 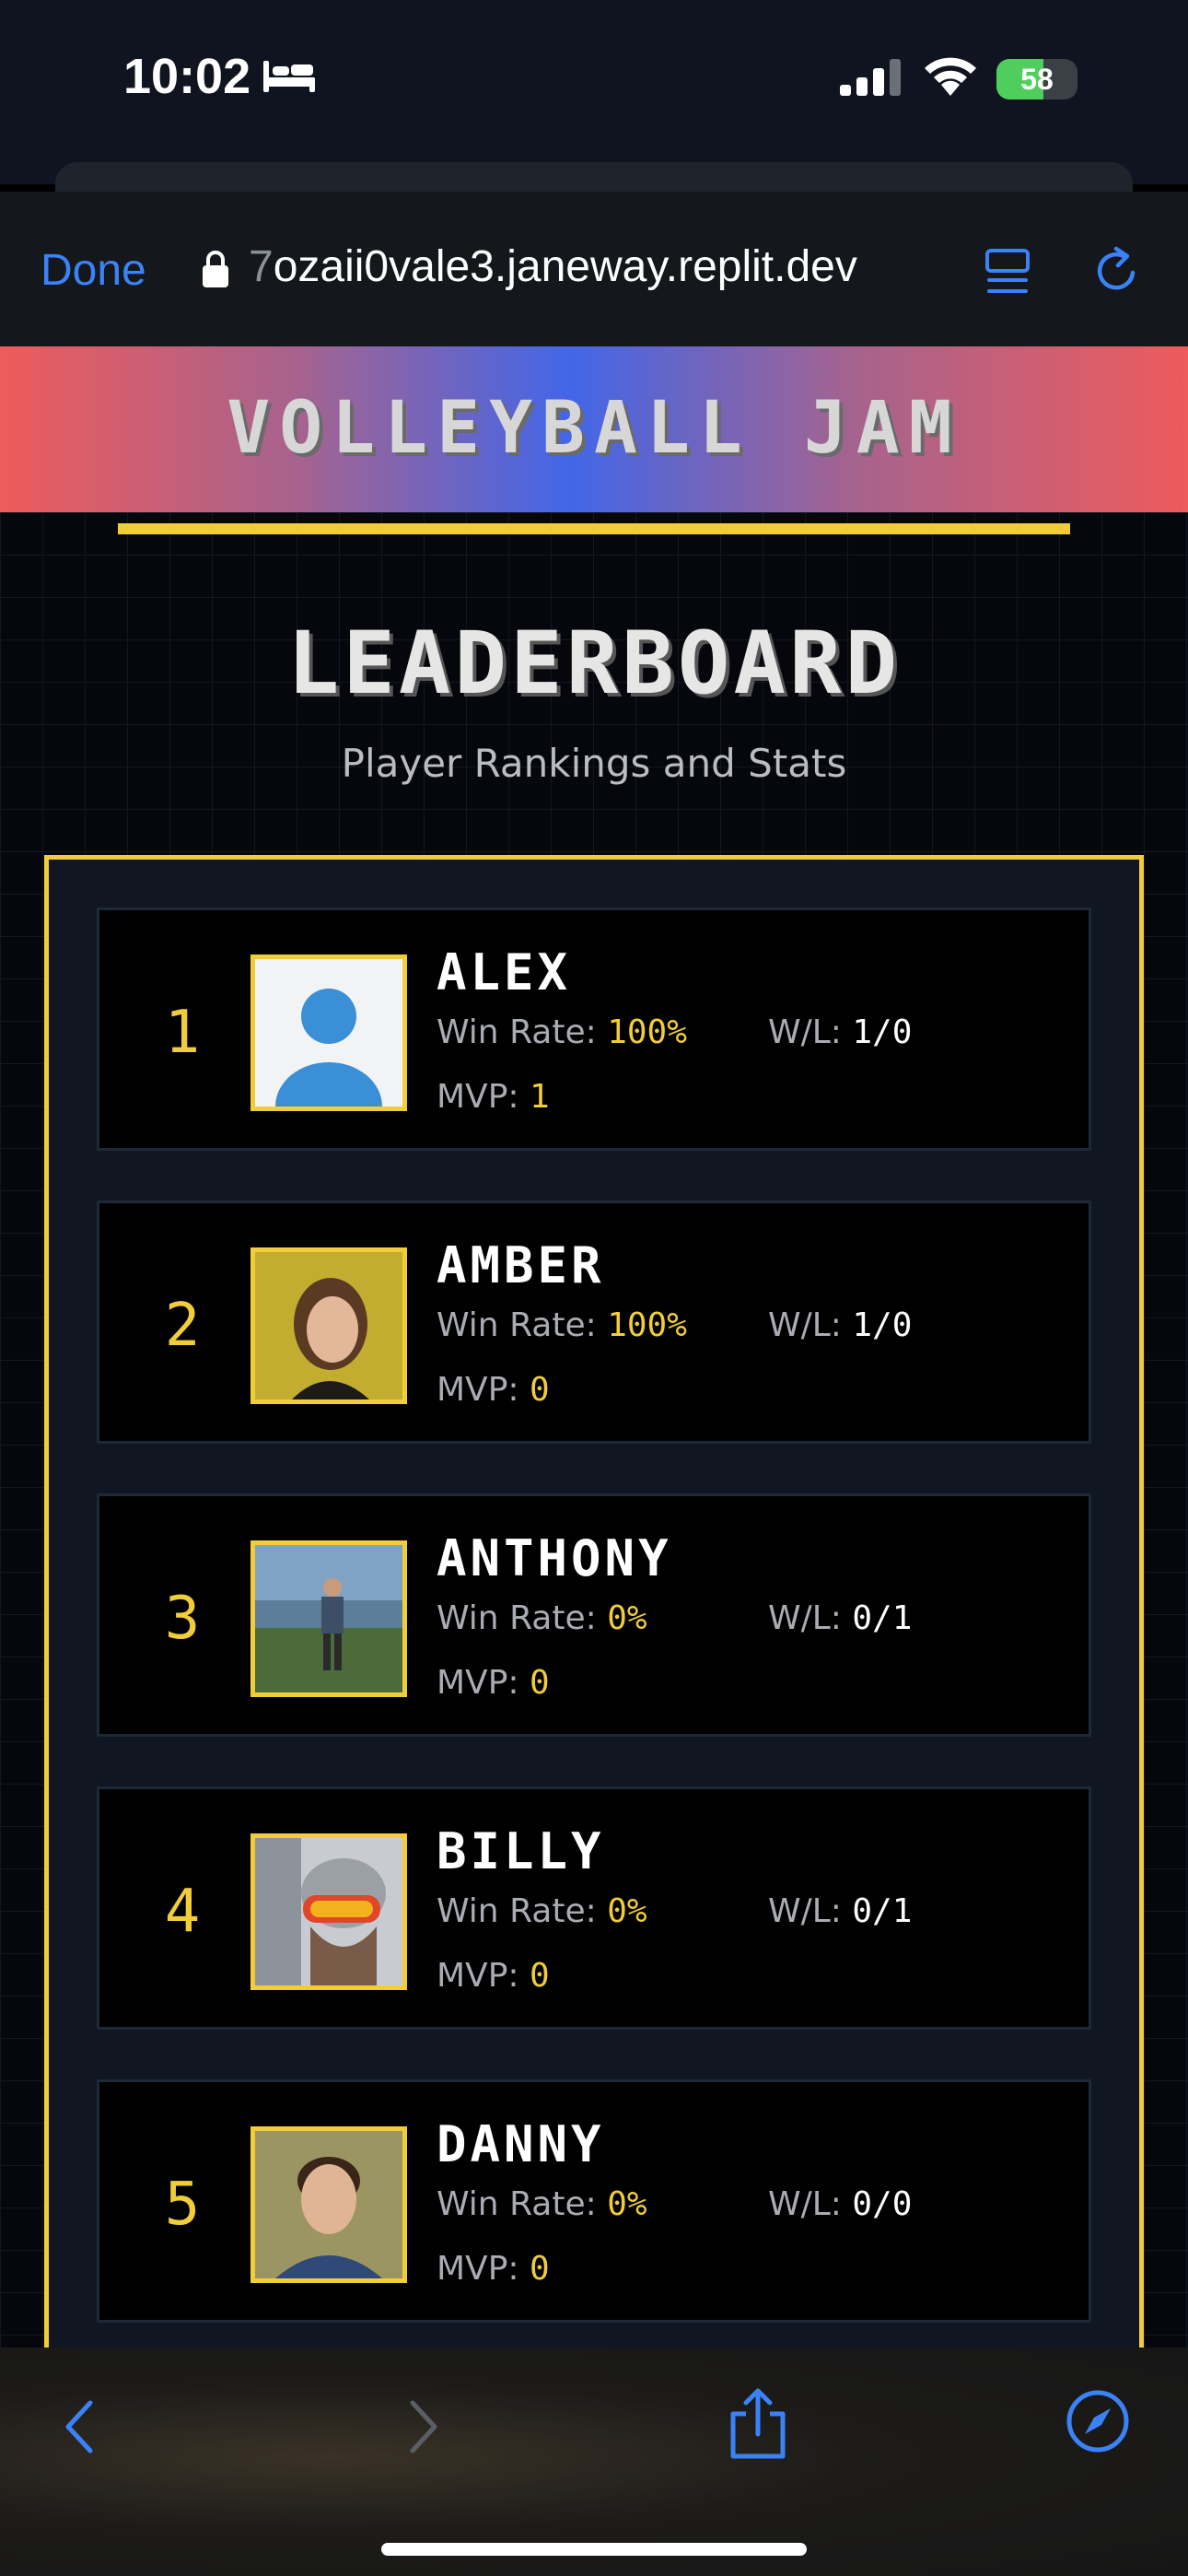 What do you see at coordinates (215, 269) in the screenshot?
I see `lock-icon` at bounding box center [215, 269].